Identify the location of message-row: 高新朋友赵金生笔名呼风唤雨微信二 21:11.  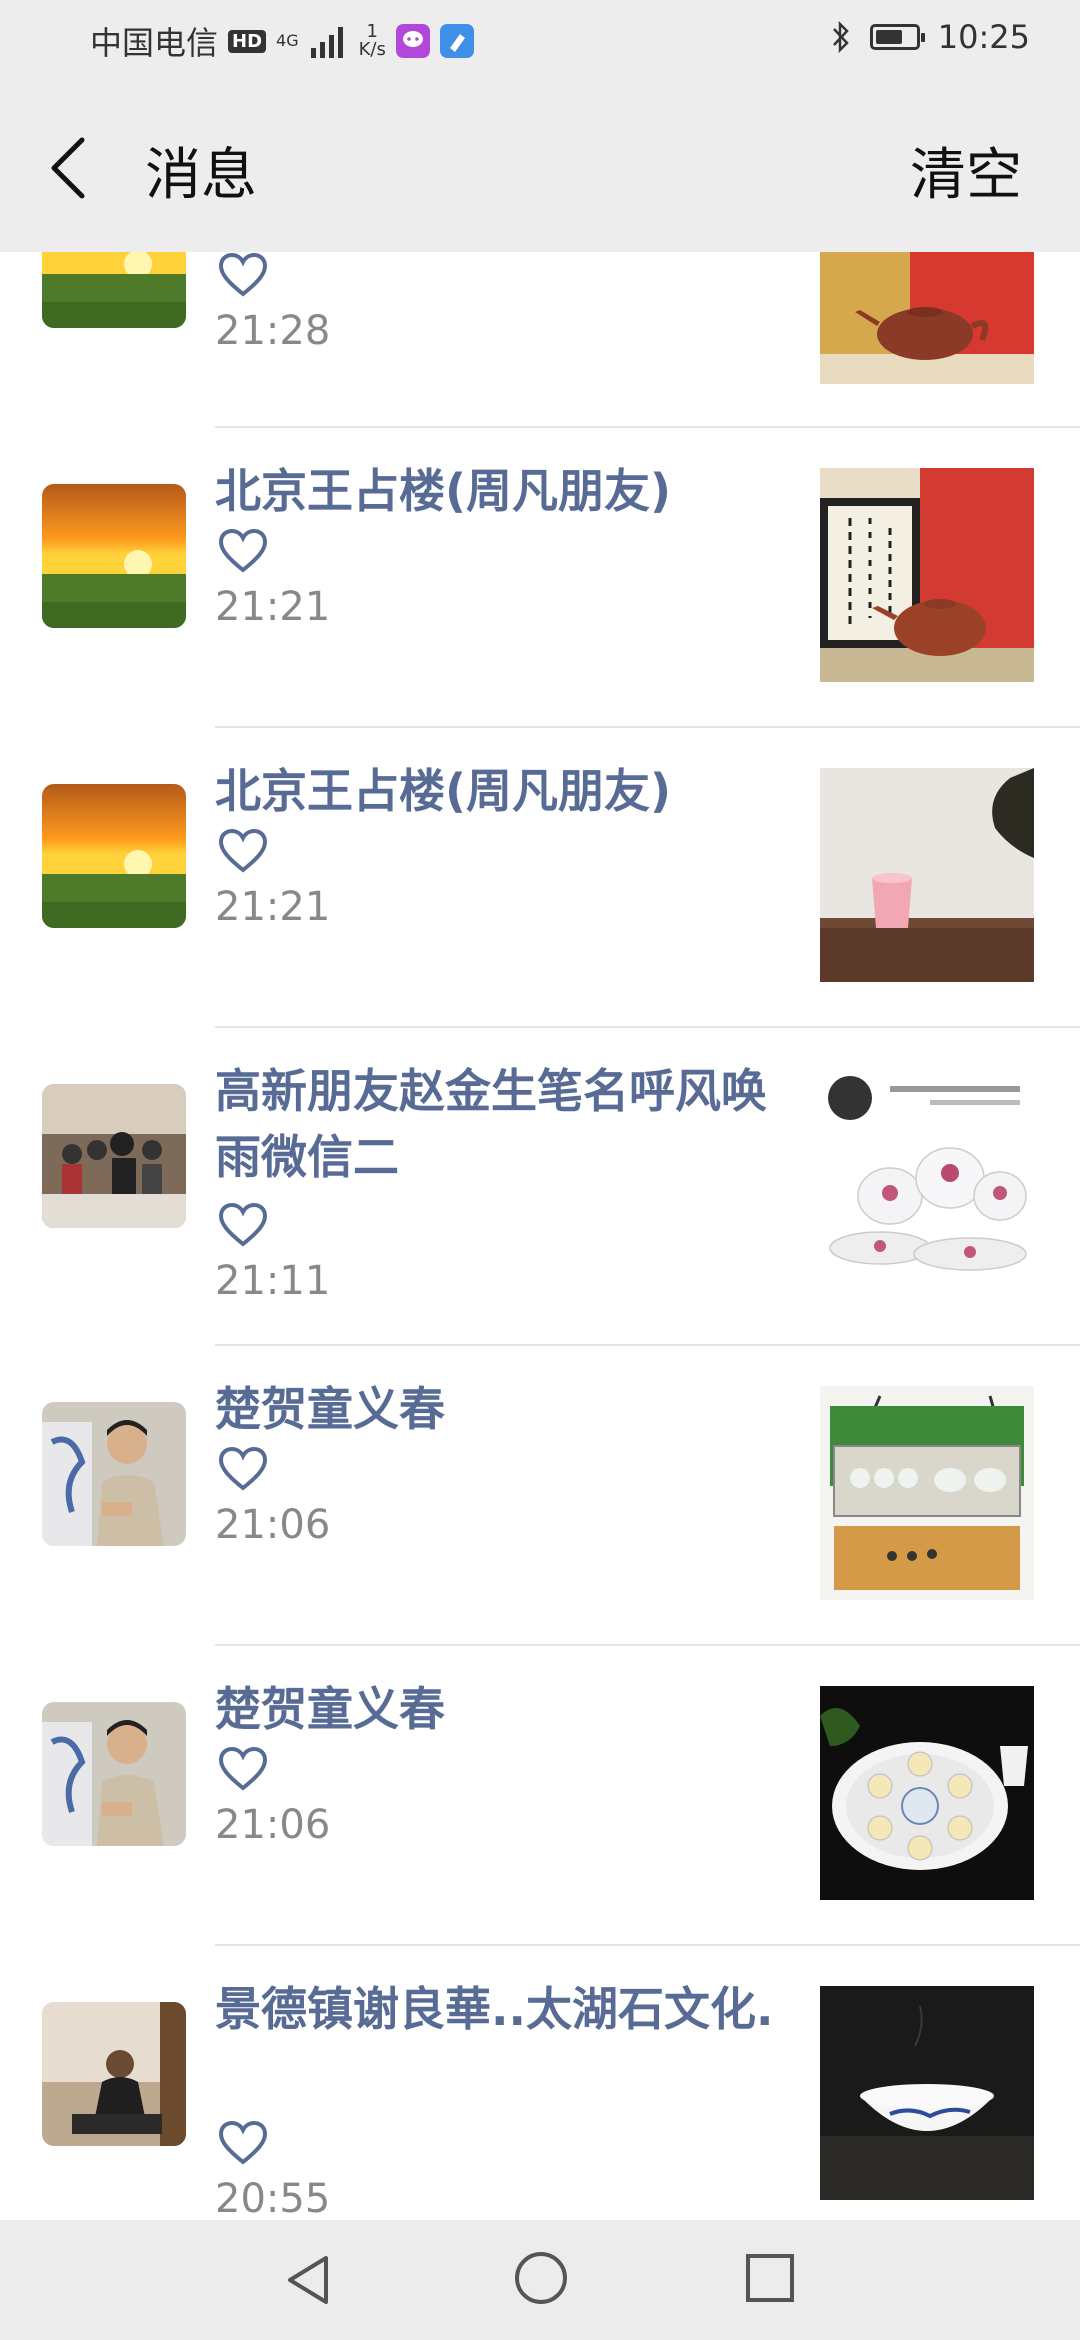
(540, 1187).